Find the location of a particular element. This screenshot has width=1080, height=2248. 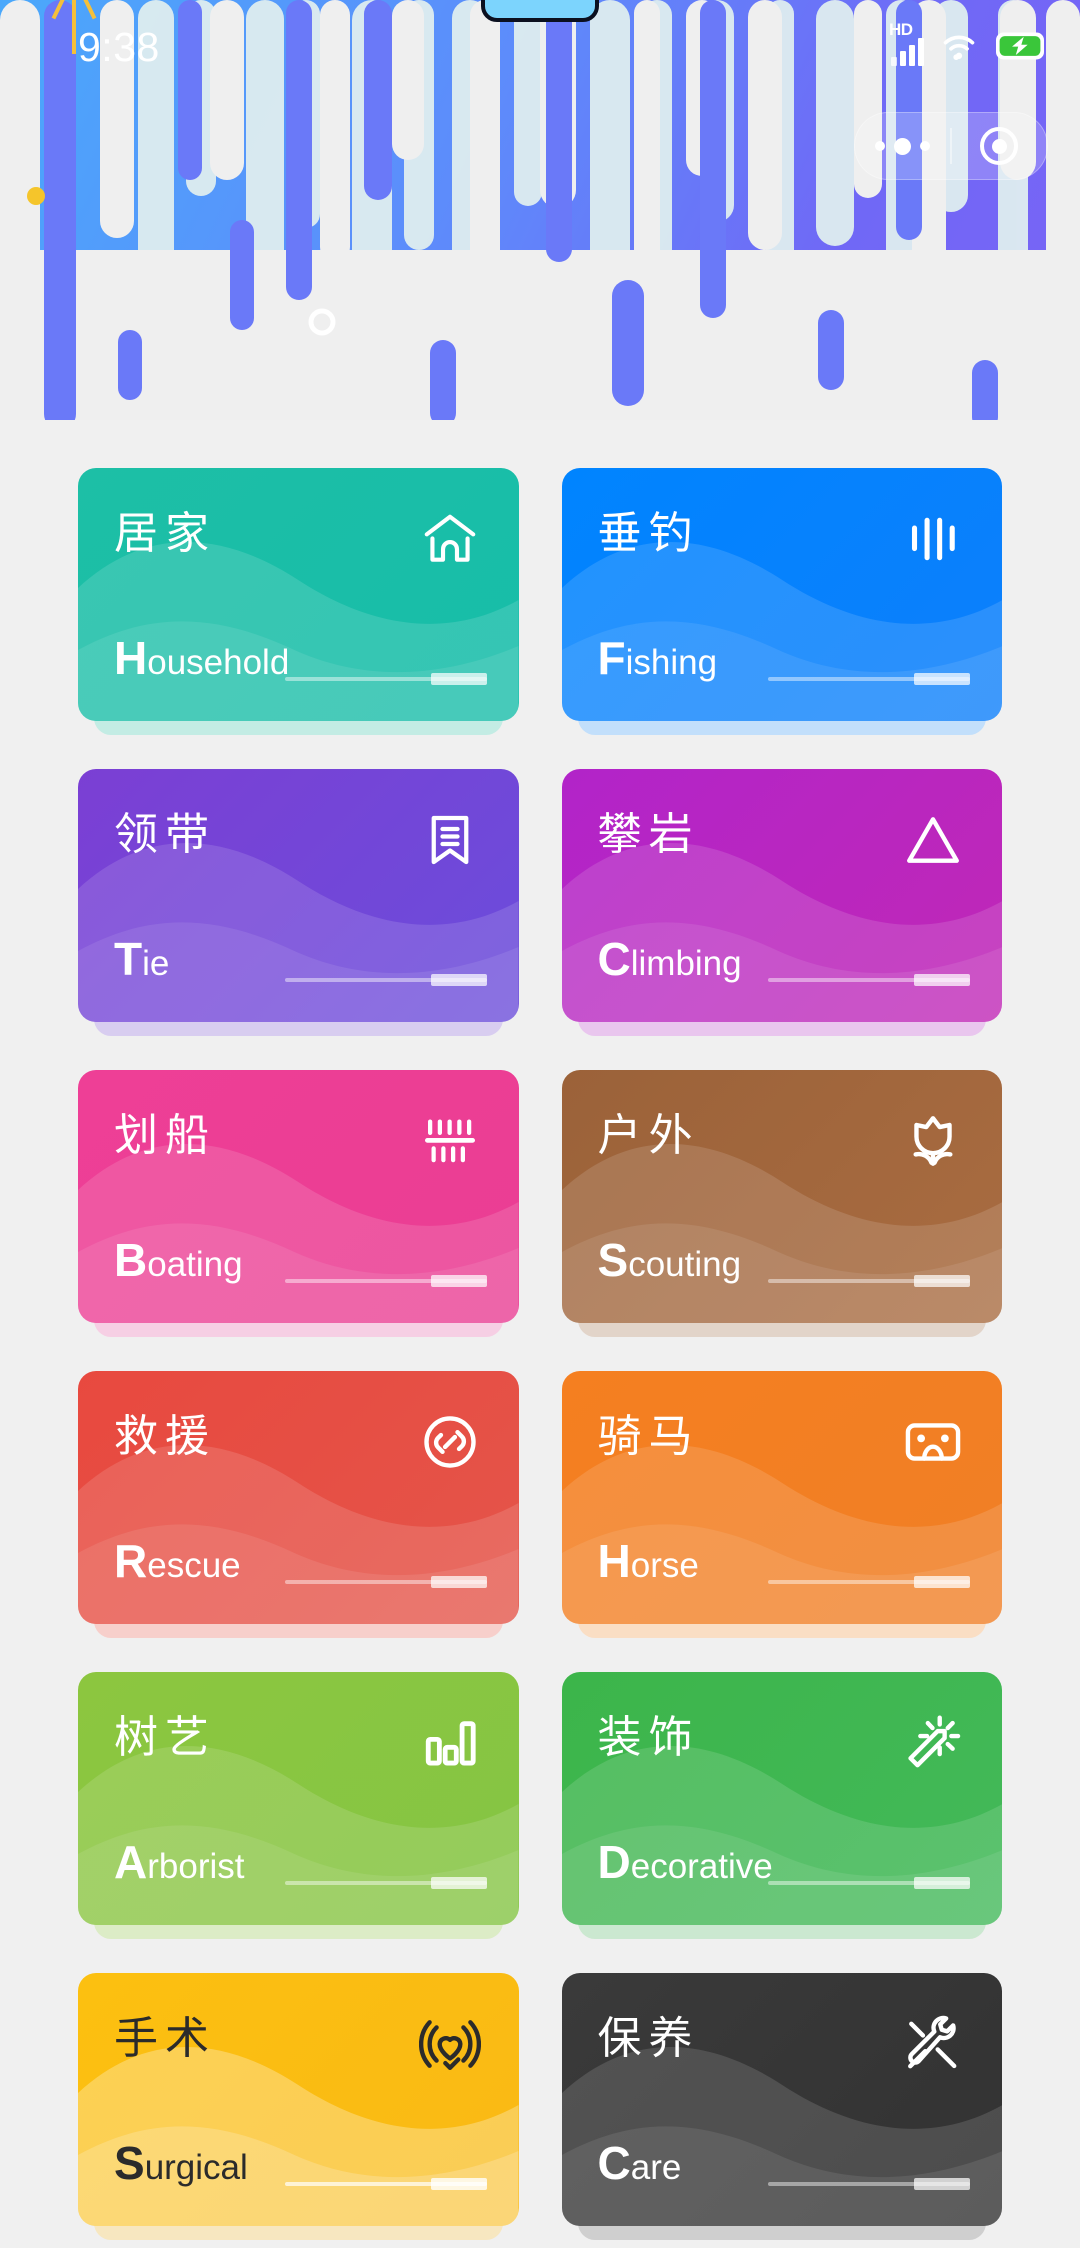

category-card-limbing: 攀岩 Climbing is located at coordinates (781, 902).